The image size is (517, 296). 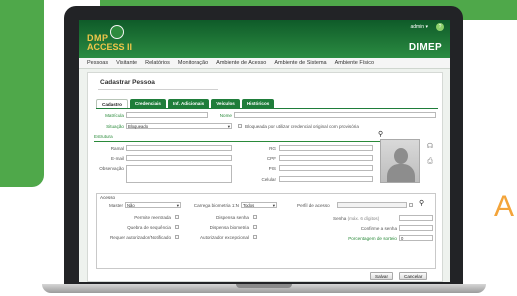 I want to click on bloqueada-checkbox, so click(x=240, y=126).